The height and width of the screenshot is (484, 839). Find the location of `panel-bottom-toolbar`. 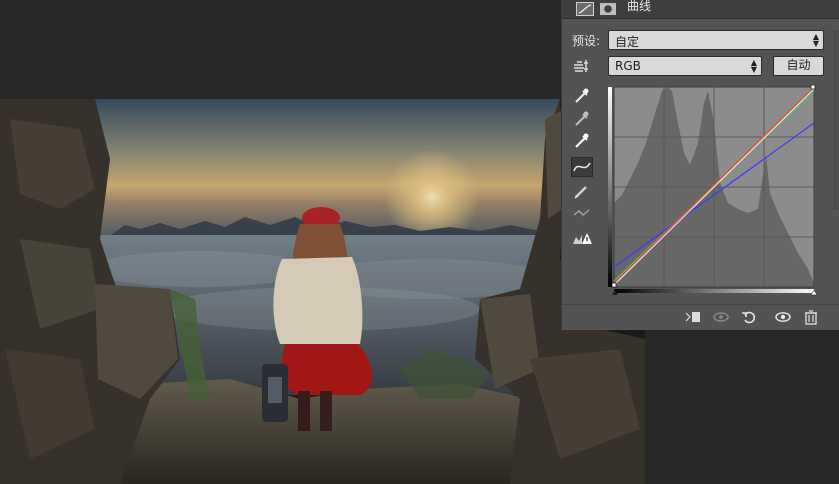

panel-bottom-toolbar is located at coordinates (700, 317).